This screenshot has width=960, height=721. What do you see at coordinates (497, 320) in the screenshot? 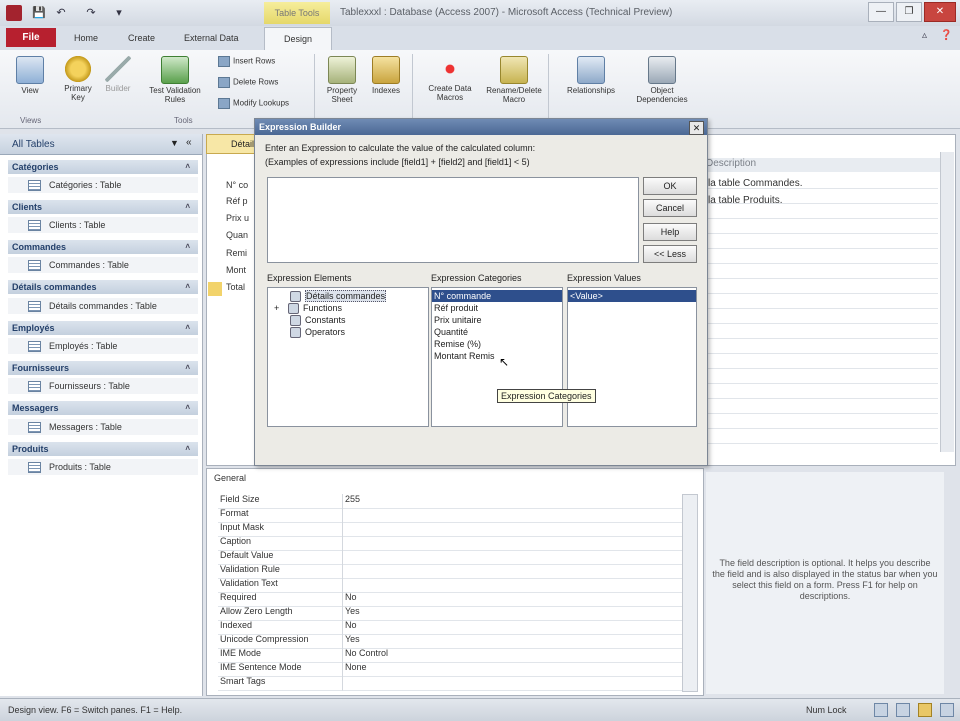
I see `category-item: Prix unitaire` at bounding box center [497, 320].